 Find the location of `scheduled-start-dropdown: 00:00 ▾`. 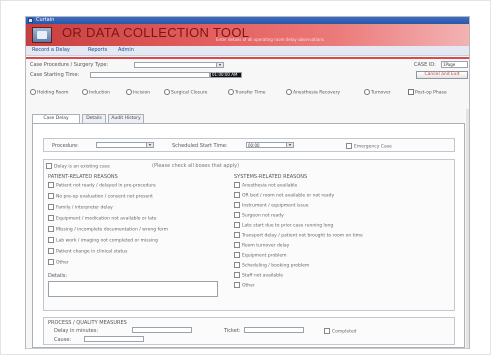

scheduled-start-dropdown: 00:00 ▾ is located at coordinates (270, 145).